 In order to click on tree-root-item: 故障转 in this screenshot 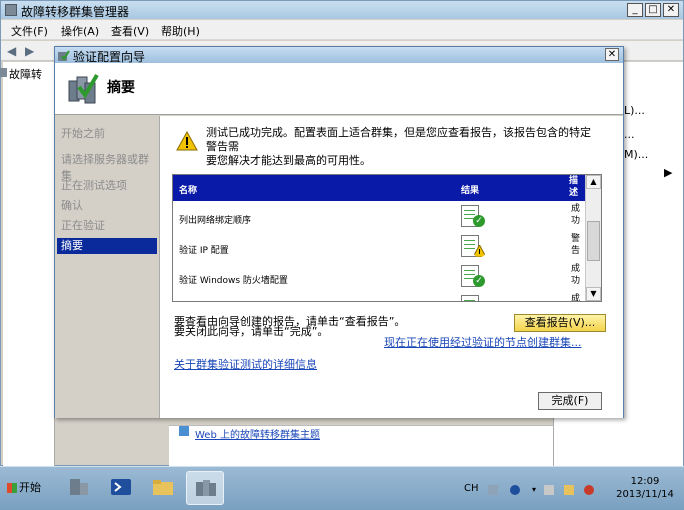, I will do `click(25, 74)`.